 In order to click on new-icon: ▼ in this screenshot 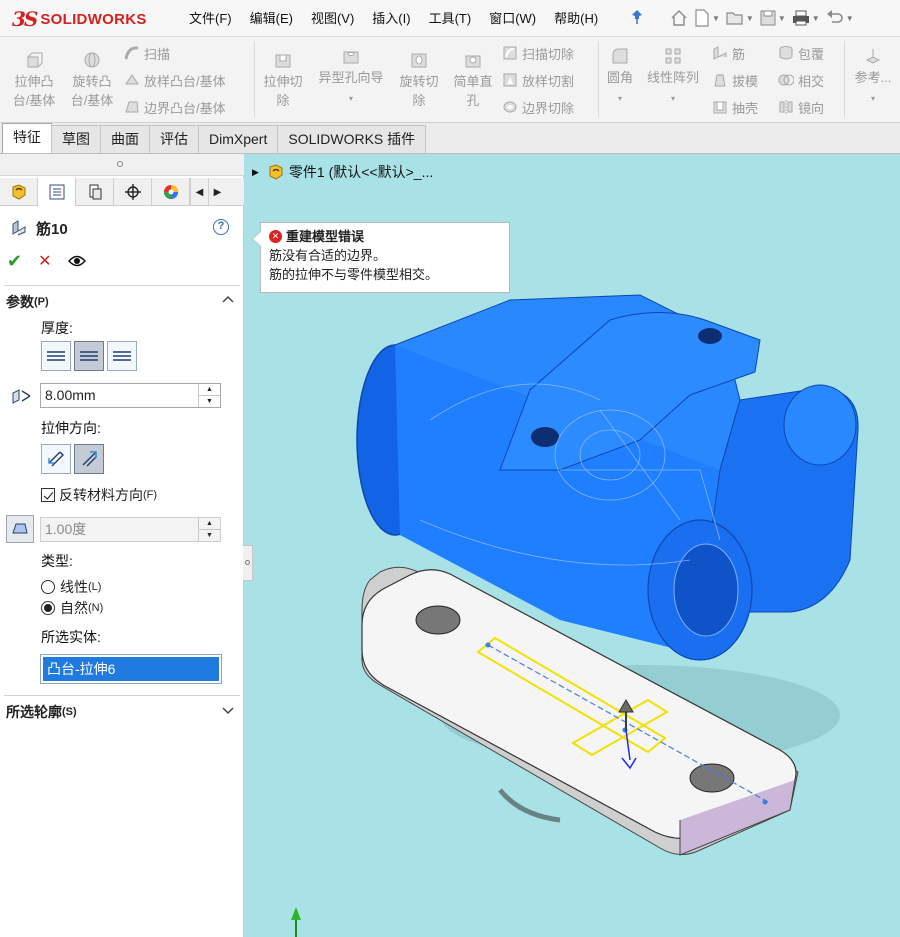, I will do `click(707, 18)`.